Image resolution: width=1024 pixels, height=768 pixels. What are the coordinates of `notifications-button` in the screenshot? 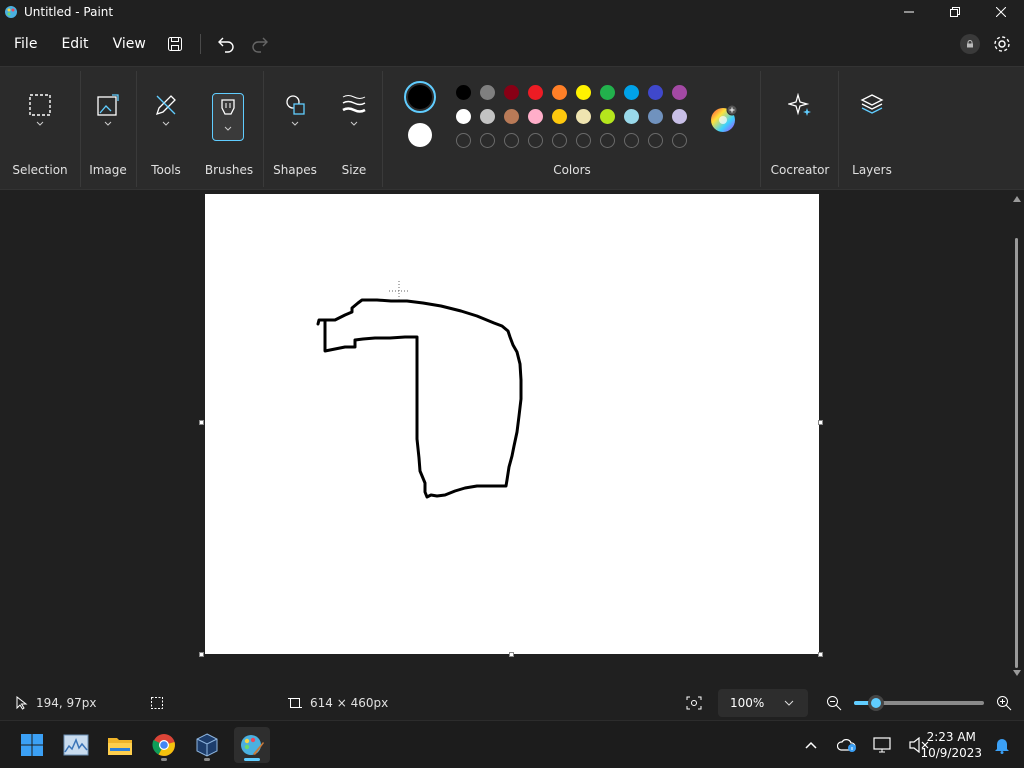 It's located at (1002, 745).